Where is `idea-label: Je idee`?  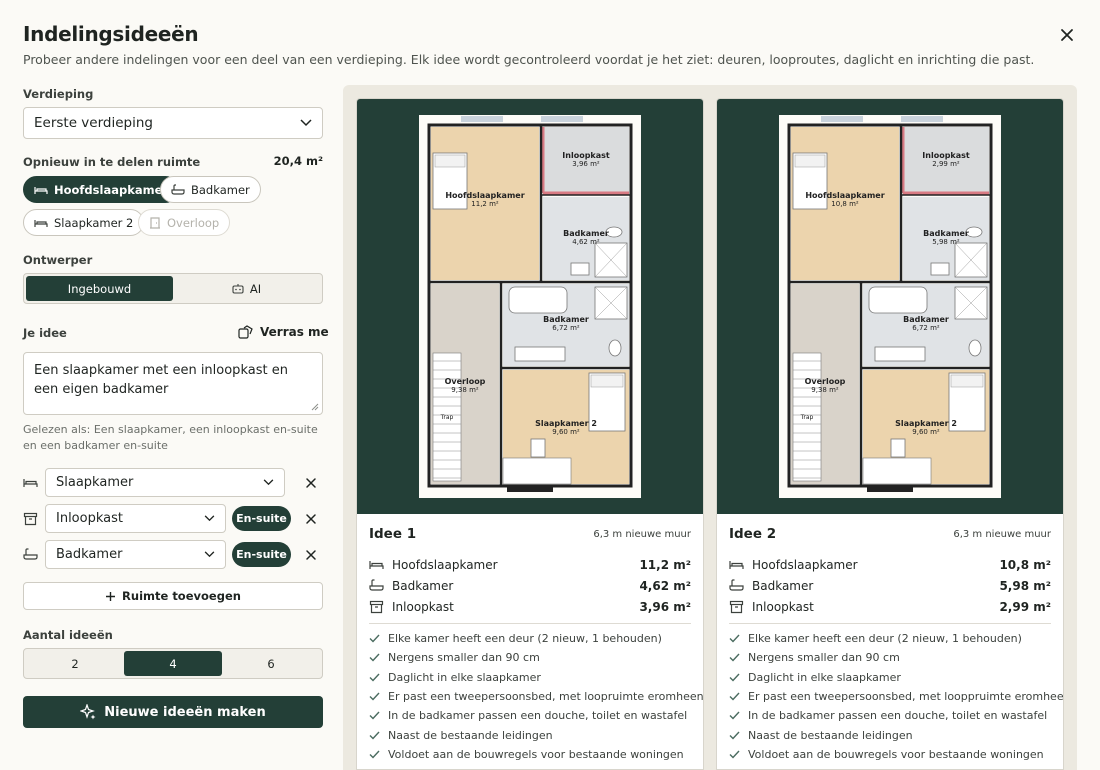 idea-label: Je idee is located at coordinates (45, 333).